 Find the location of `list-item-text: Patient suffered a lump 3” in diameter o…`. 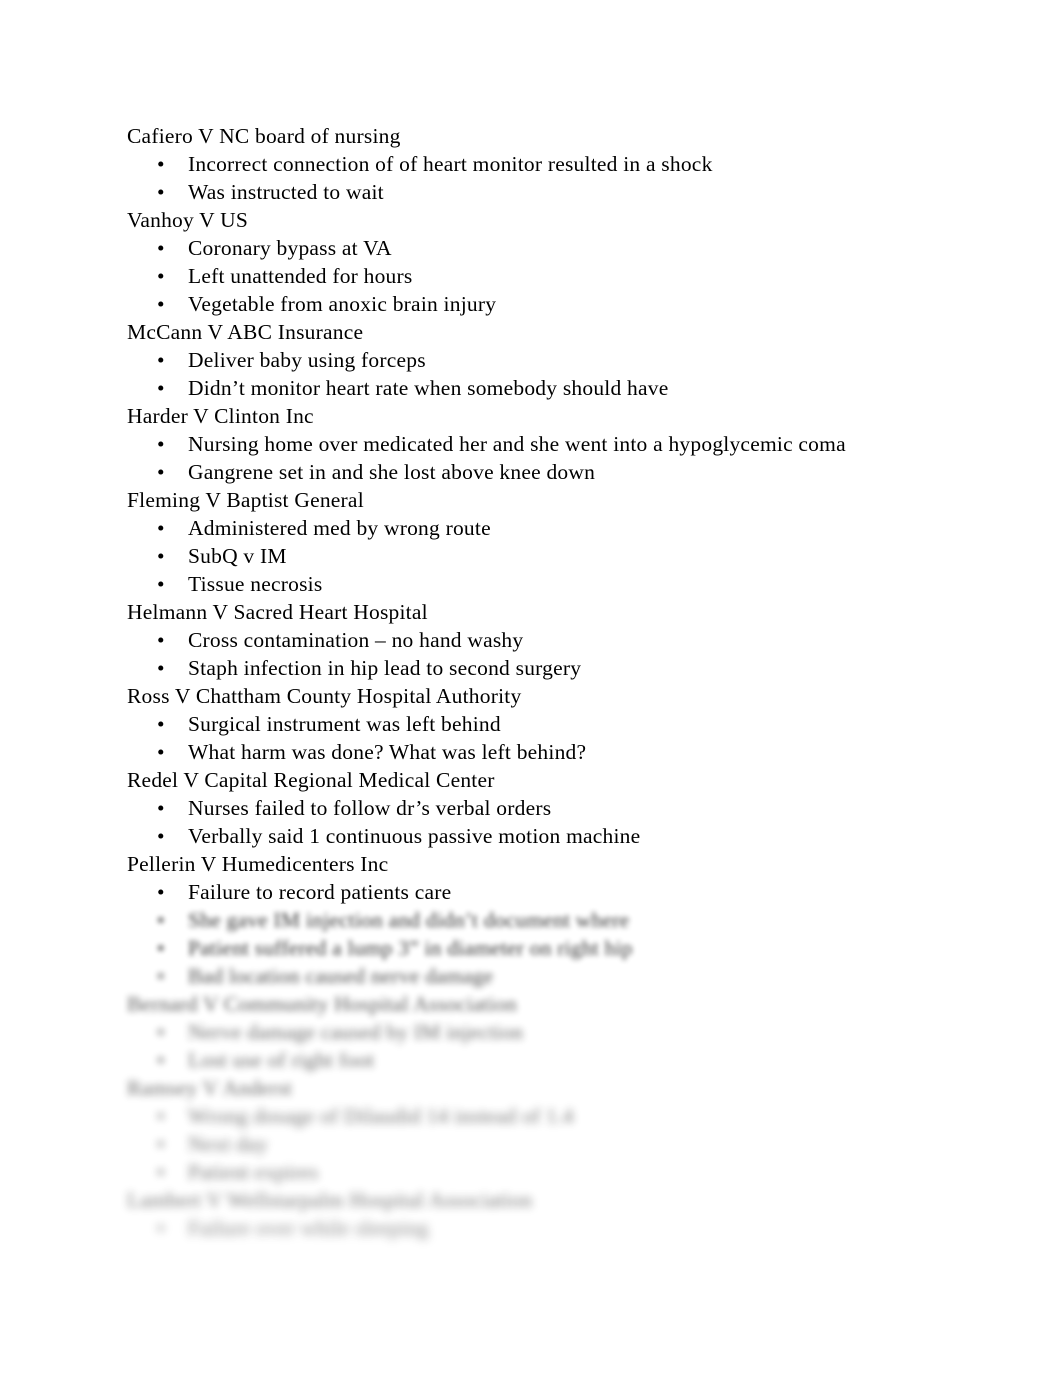

list-item-text: Patient suffered a lump 3” in diameter o… is located at coordinates (410, 948).